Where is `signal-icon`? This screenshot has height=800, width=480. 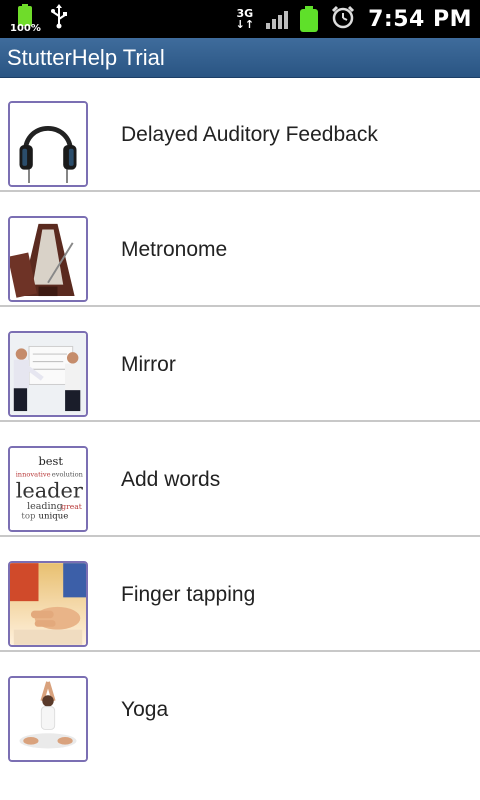
signal-icon is located at coordinates (277, 19).